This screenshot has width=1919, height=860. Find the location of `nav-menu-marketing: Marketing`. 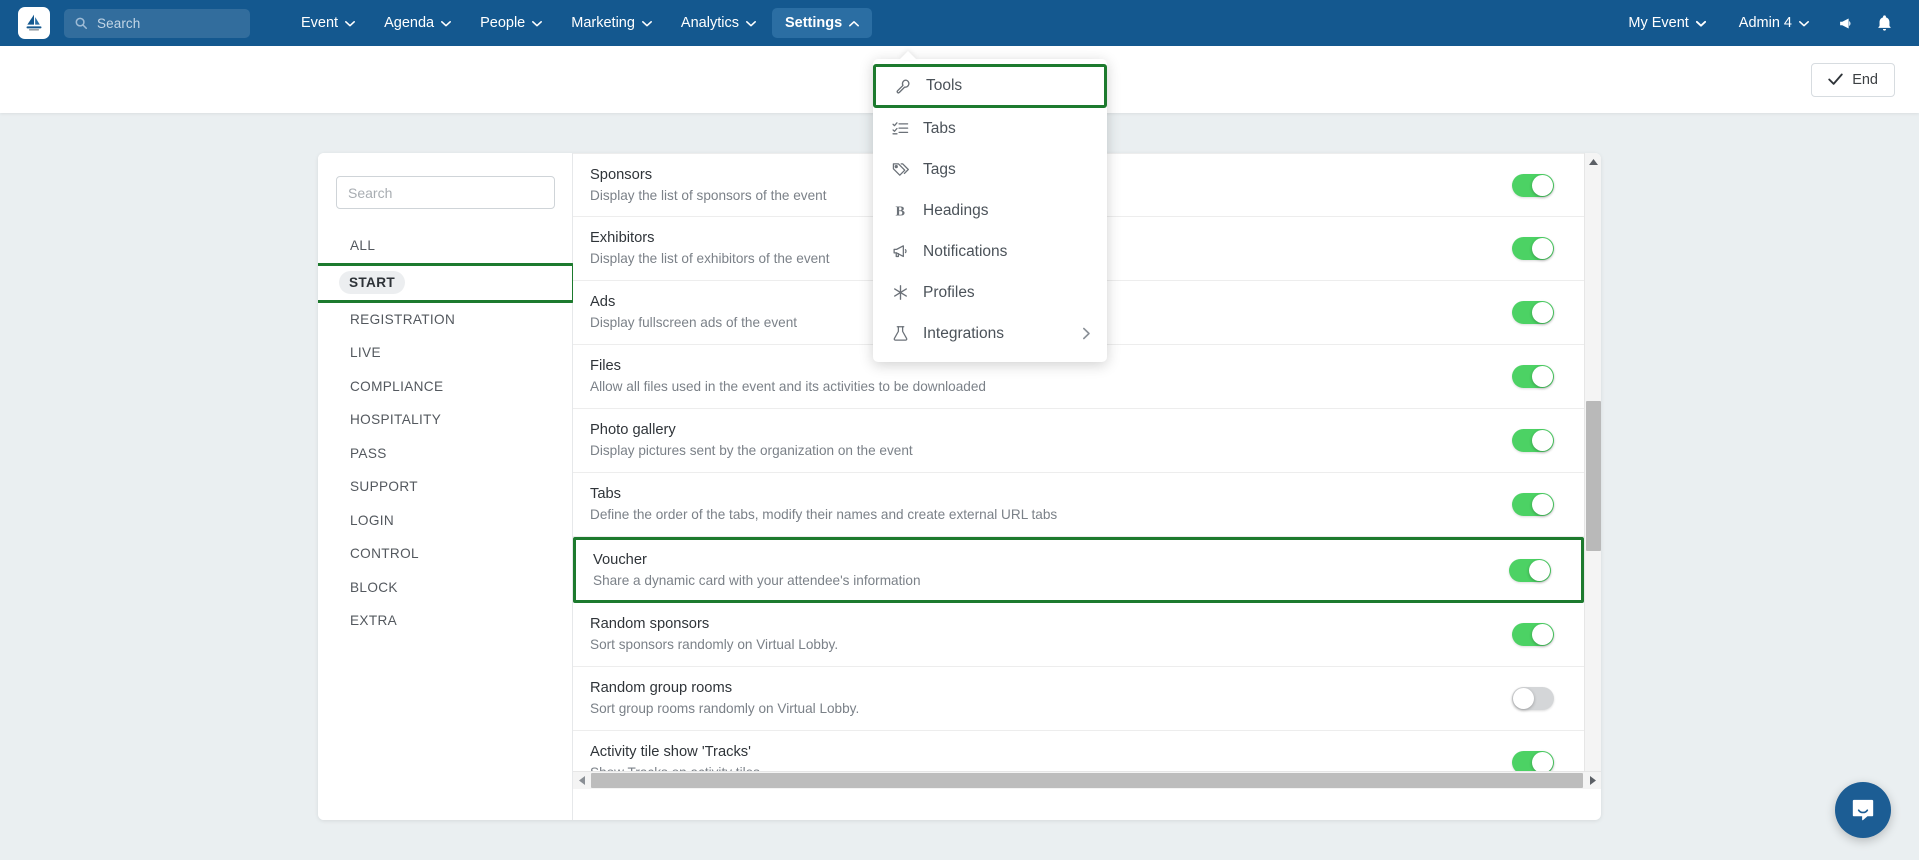

nav-menu-marketing: Marketing is located at coordinates (611, 23).